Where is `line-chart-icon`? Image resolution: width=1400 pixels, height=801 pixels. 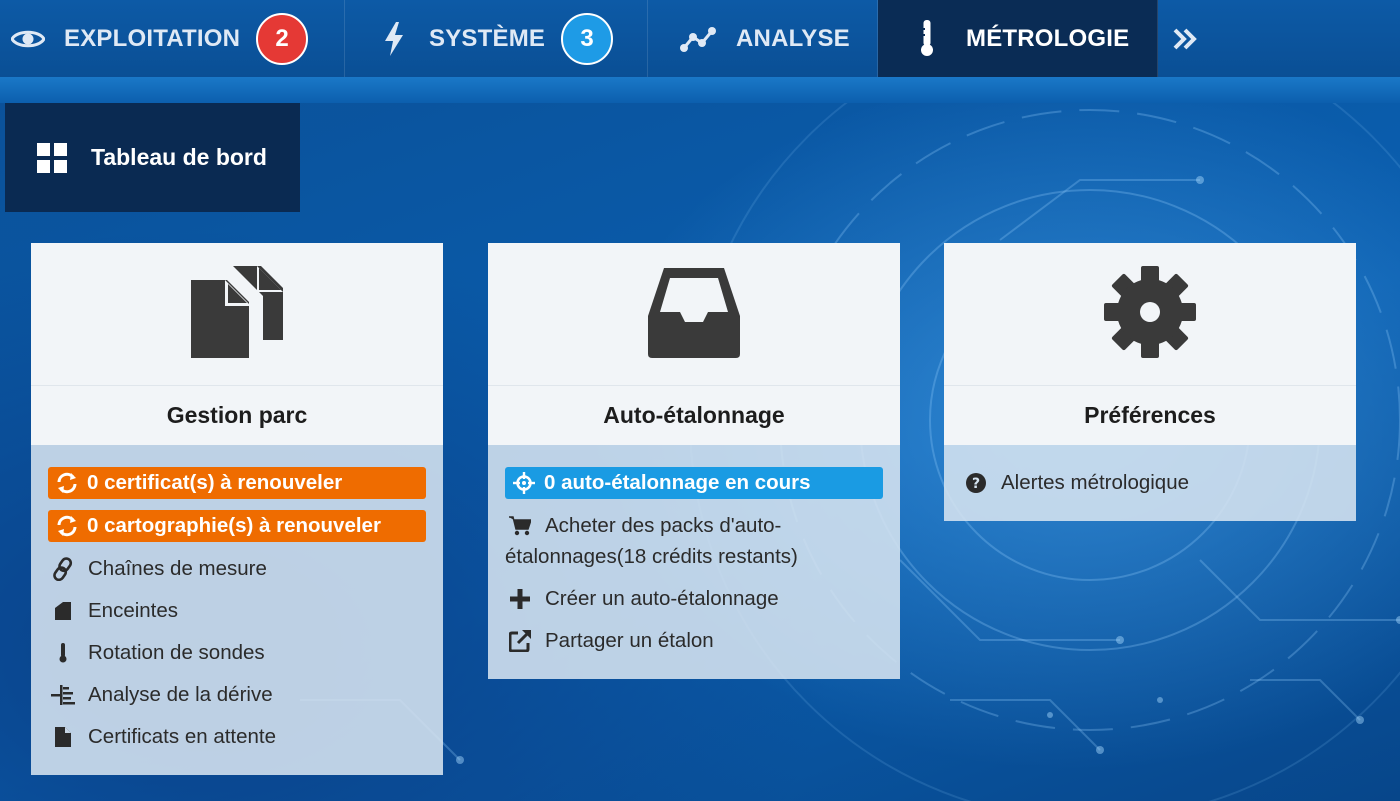
line-chart-icon is located at coordinates (698, 39).